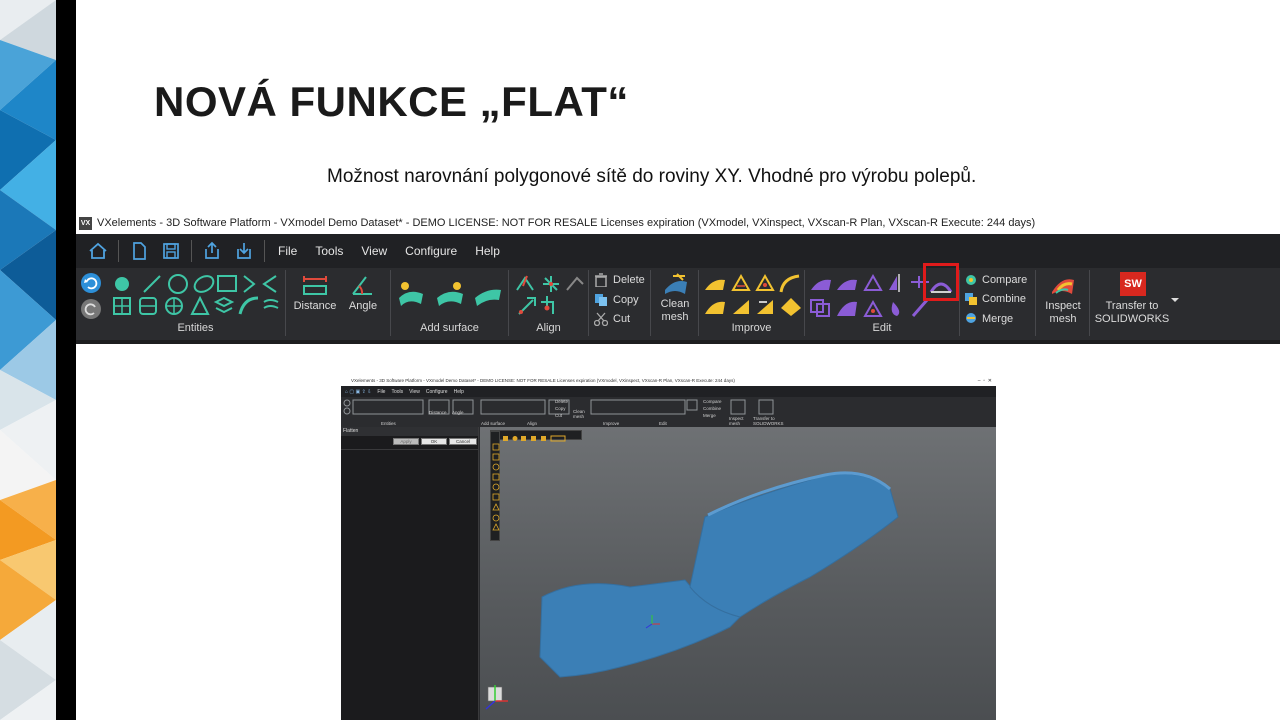 Image resolution: width=1280 pixels, height=720 pixels. What do you see at coordinates (675, 317) in the screenshot?
I see `clean-mesh-label-2: mesh` at bounding box center [675, 317].